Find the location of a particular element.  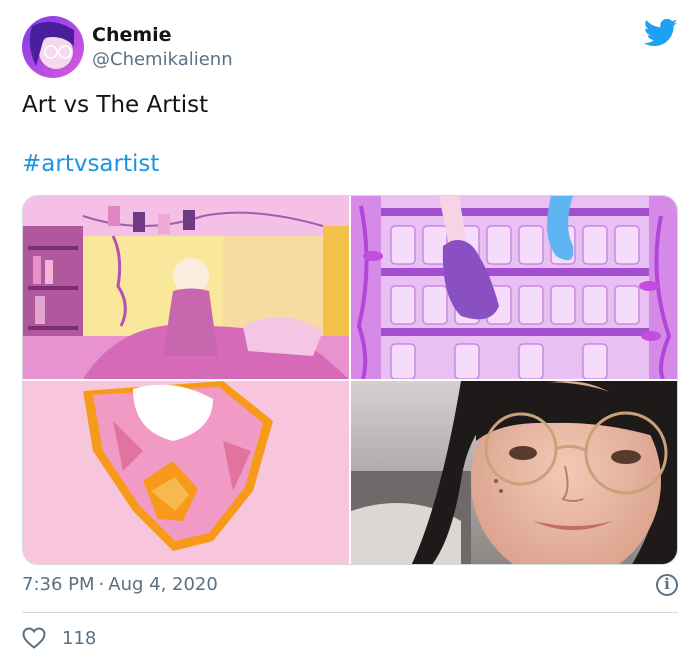

heart-icon is located at coordinates (34, 638).